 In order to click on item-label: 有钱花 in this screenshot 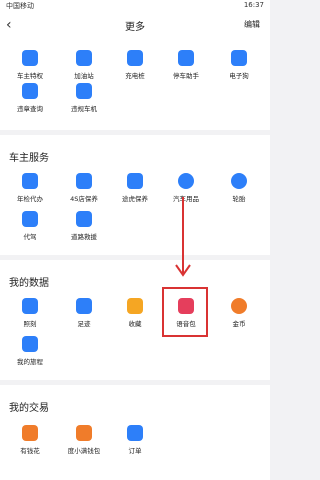, I will do `click(30, 451)`.